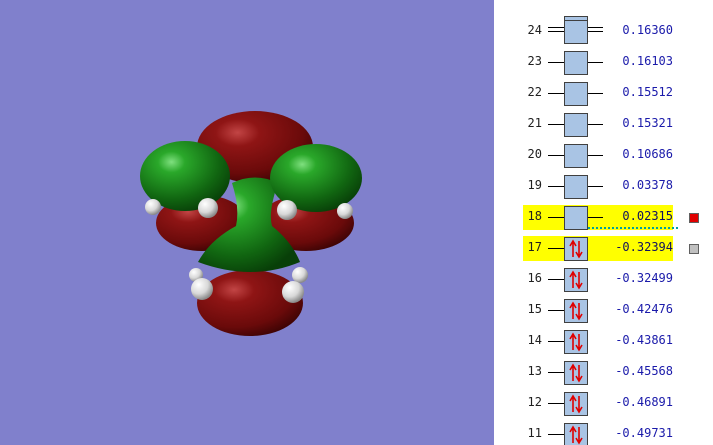 The image size is (713, 445). What do you see at coordinates (612, 126) in the screenshot?
I see `orbital-row-21: 21 0.15321` at bounding box center [612, 126].